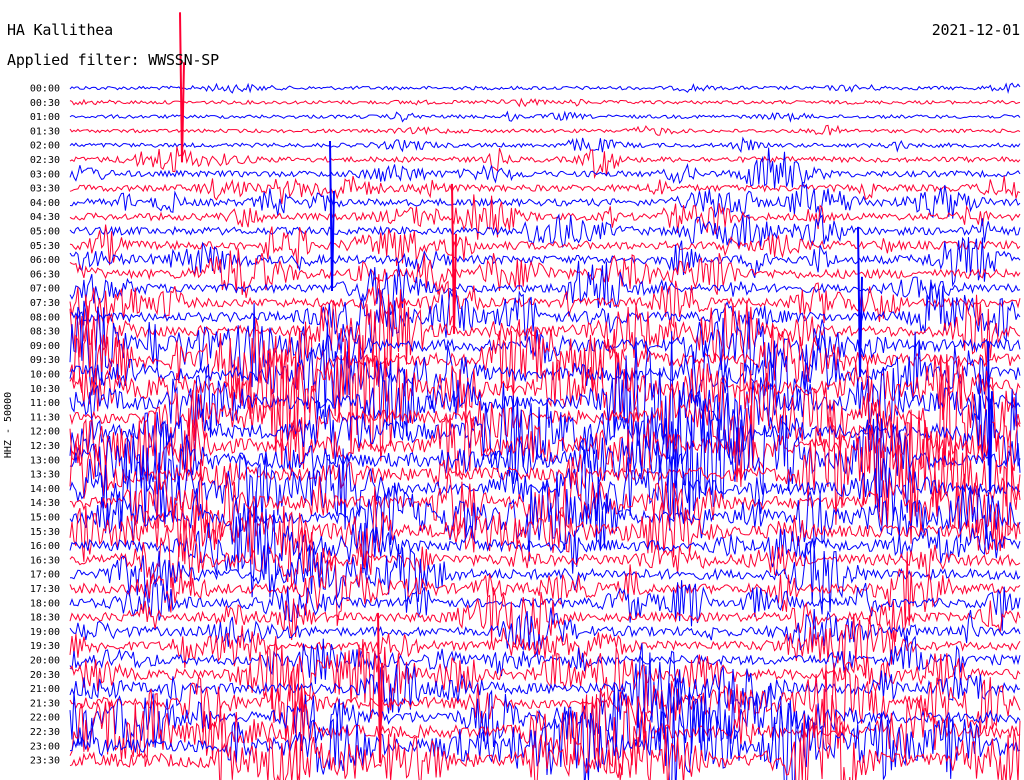  Describe the element at coordinates (45, 689) in the screenshot. I see `row-label-2100: 21:00` at that location.